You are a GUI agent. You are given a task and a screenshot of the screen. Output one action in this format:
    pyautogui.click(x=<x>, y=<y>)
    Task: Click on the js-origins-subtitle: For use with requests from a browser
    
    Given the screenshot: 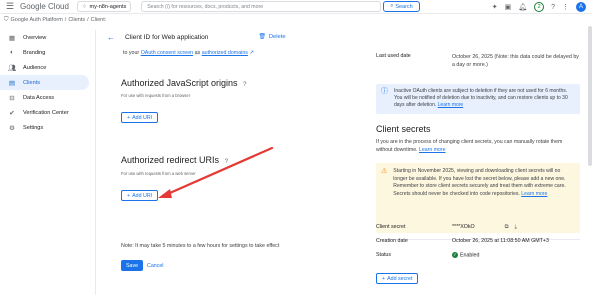 What is the action you would take?
    pyautogui.click(x=156, y=95)
    